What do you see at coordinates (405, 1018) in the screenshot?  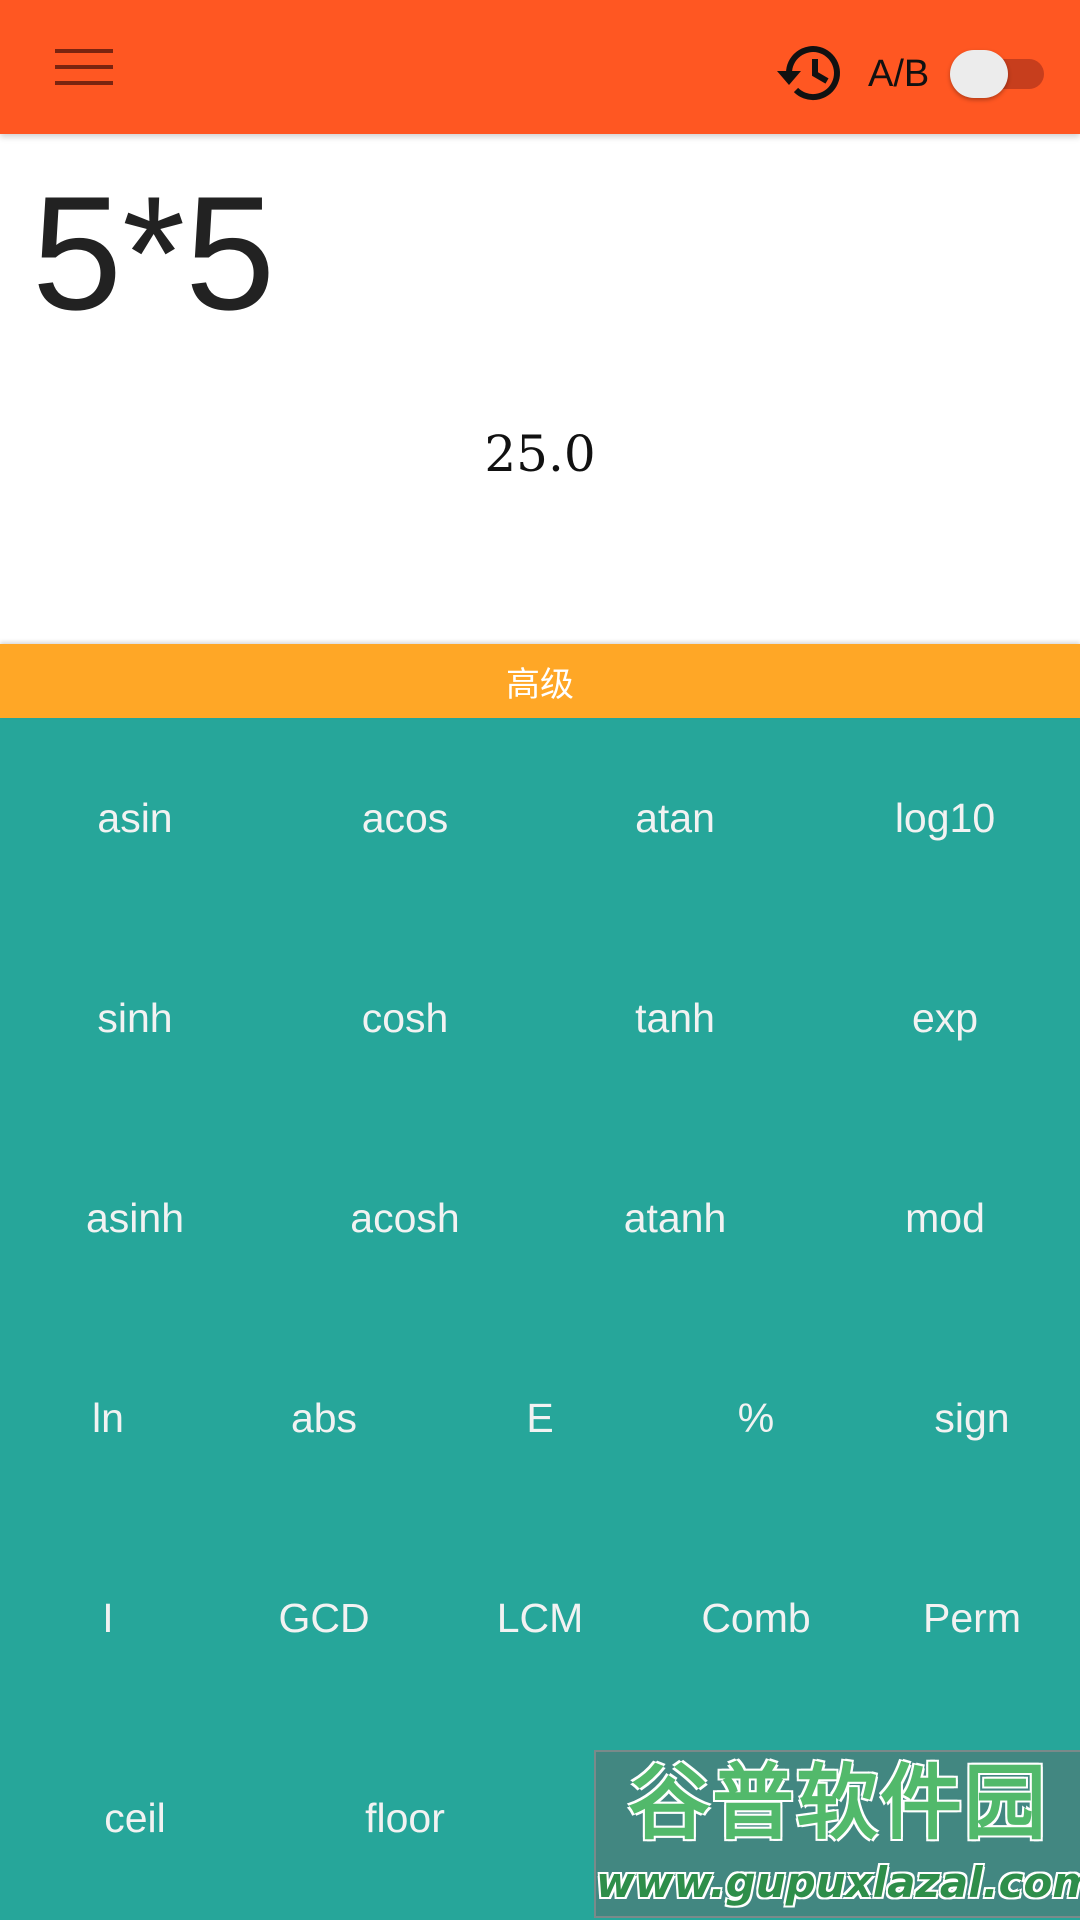 I see `key-cosh: cosh` at bounding box center [405, 1018].